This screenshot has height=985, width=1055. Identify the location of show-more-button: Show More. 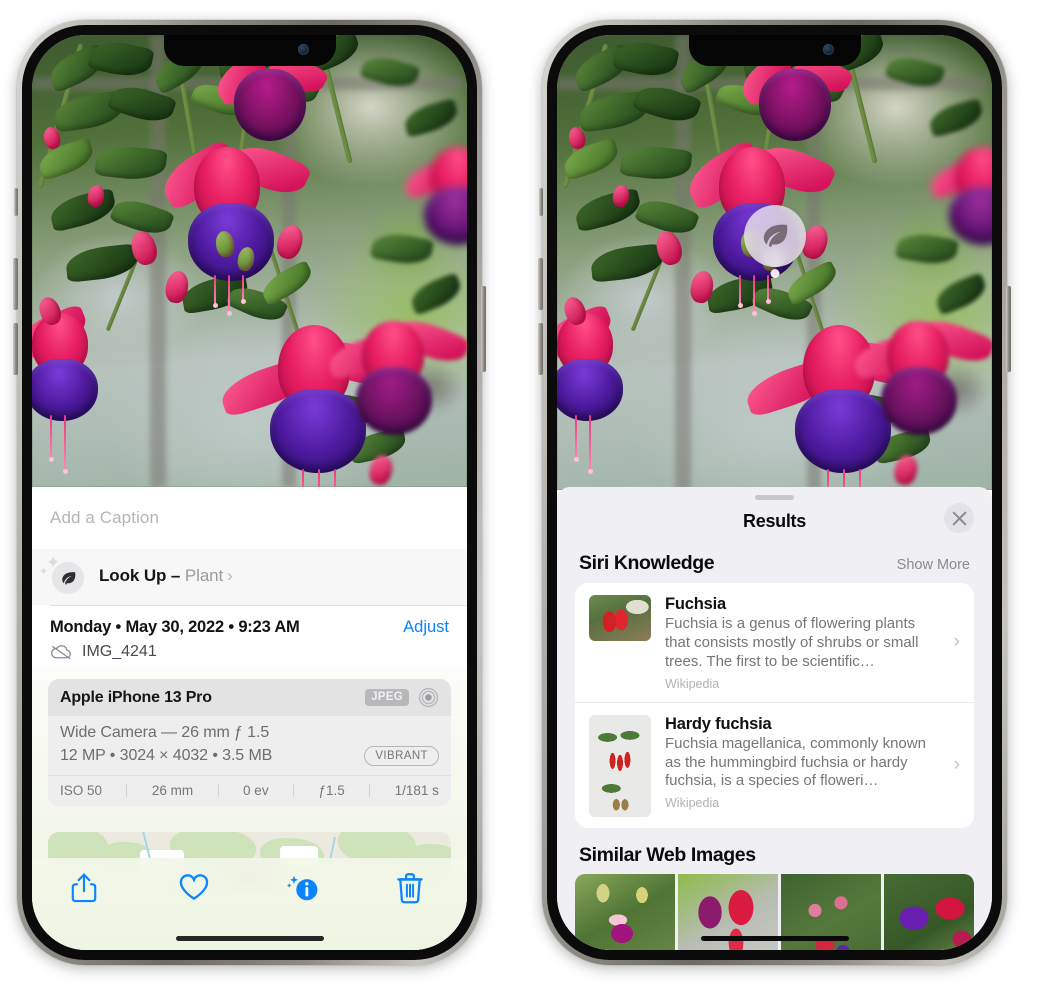
(933, 565).